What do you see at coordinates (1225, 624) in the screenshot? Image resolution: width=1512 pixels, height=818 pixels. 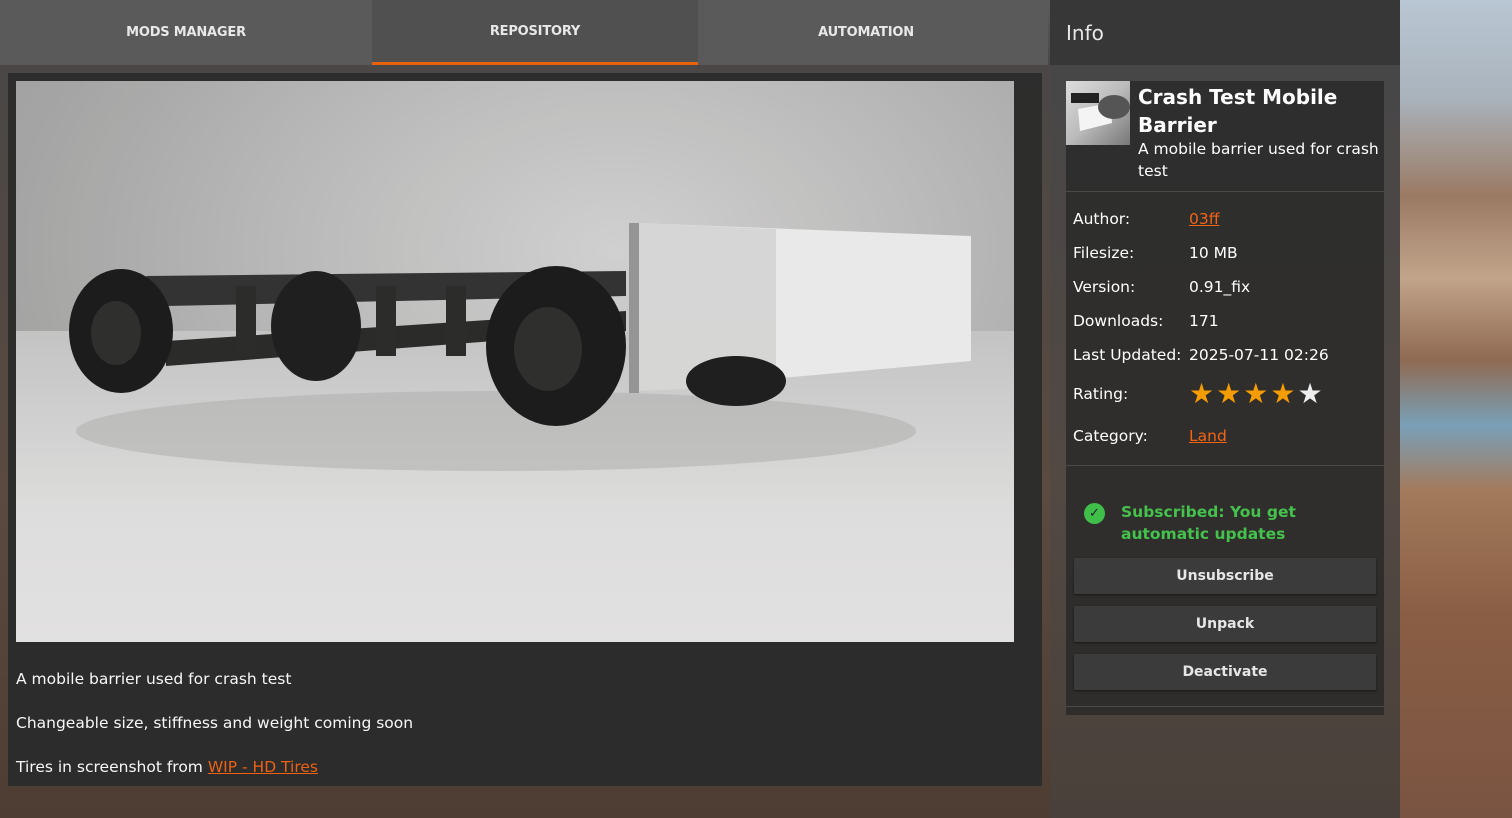 I see `unpack-button: Unpack` at bounding box center [1225, 624].